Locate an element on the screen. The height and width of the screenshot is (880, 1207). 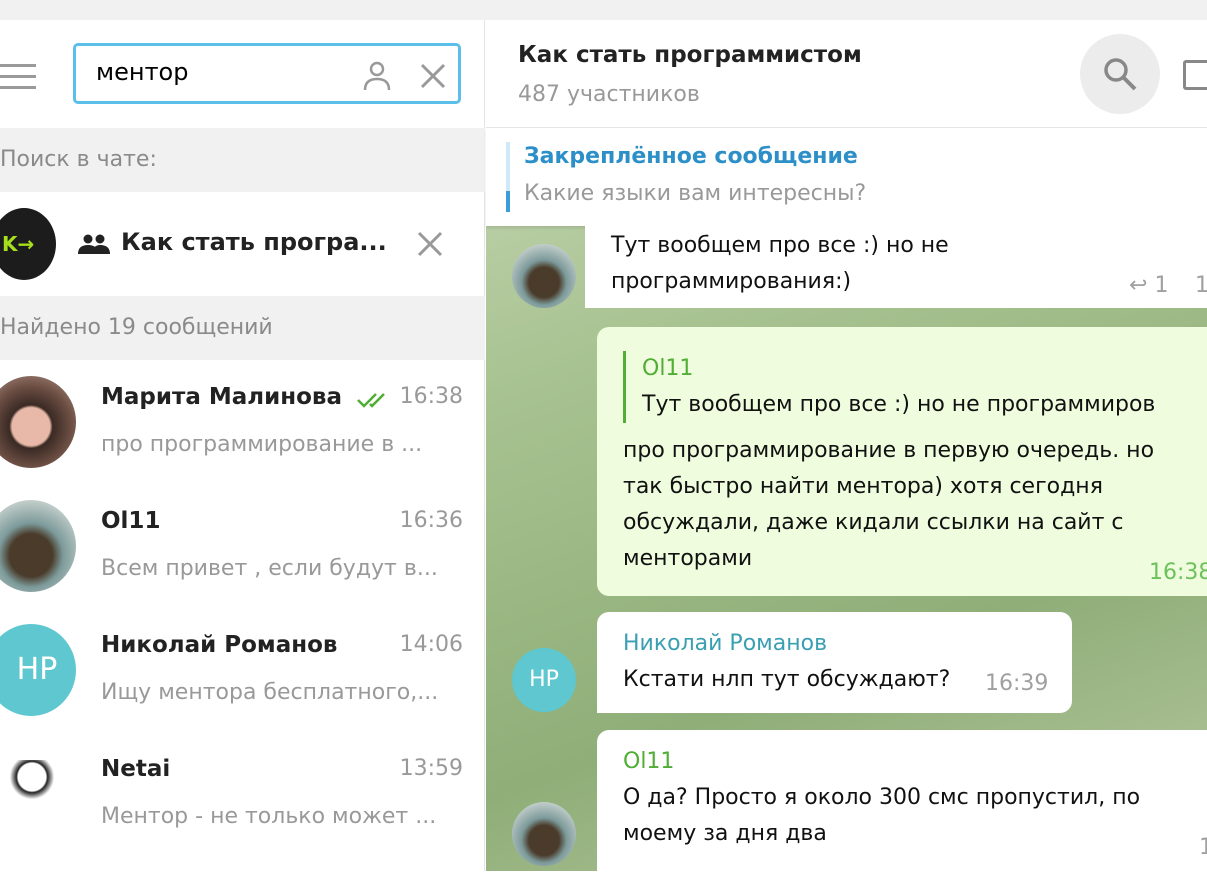
hamburger-menu-icon is located at coordinates (18, 80).